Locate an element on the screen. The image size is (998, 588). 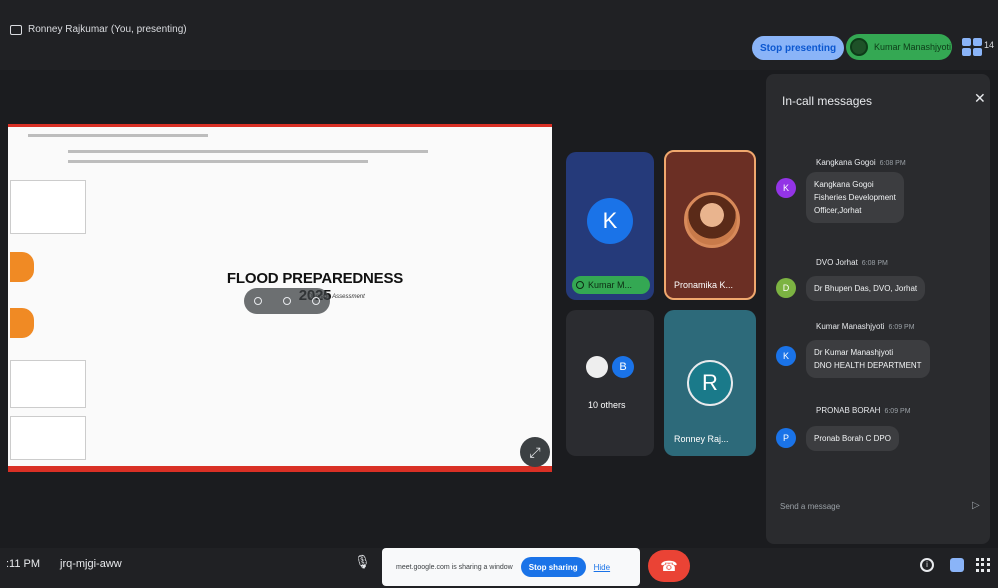
present-screen-icon is located at coordinates (16, 29).